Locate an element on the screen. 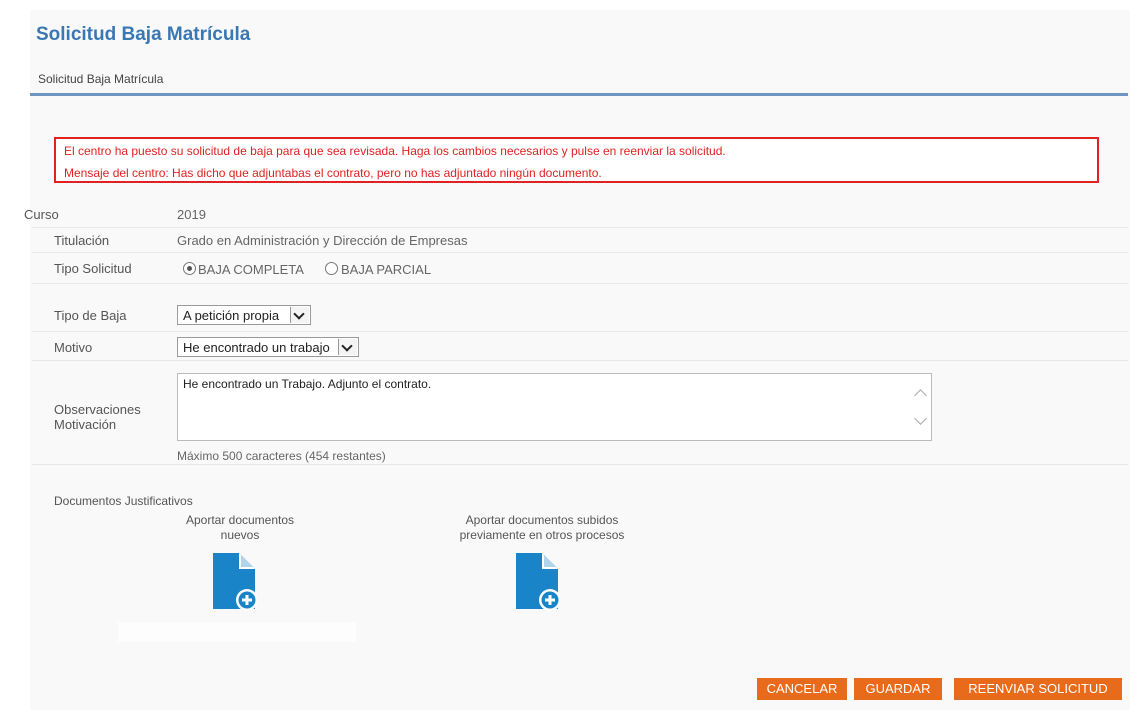  motivo-label: Motivo is located at coordinates (73, 347).